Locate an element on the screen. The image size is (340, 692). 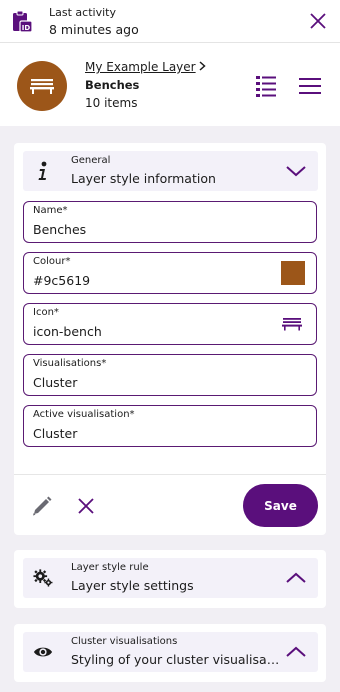
layer-avatar is located at coordinates (42, 86).